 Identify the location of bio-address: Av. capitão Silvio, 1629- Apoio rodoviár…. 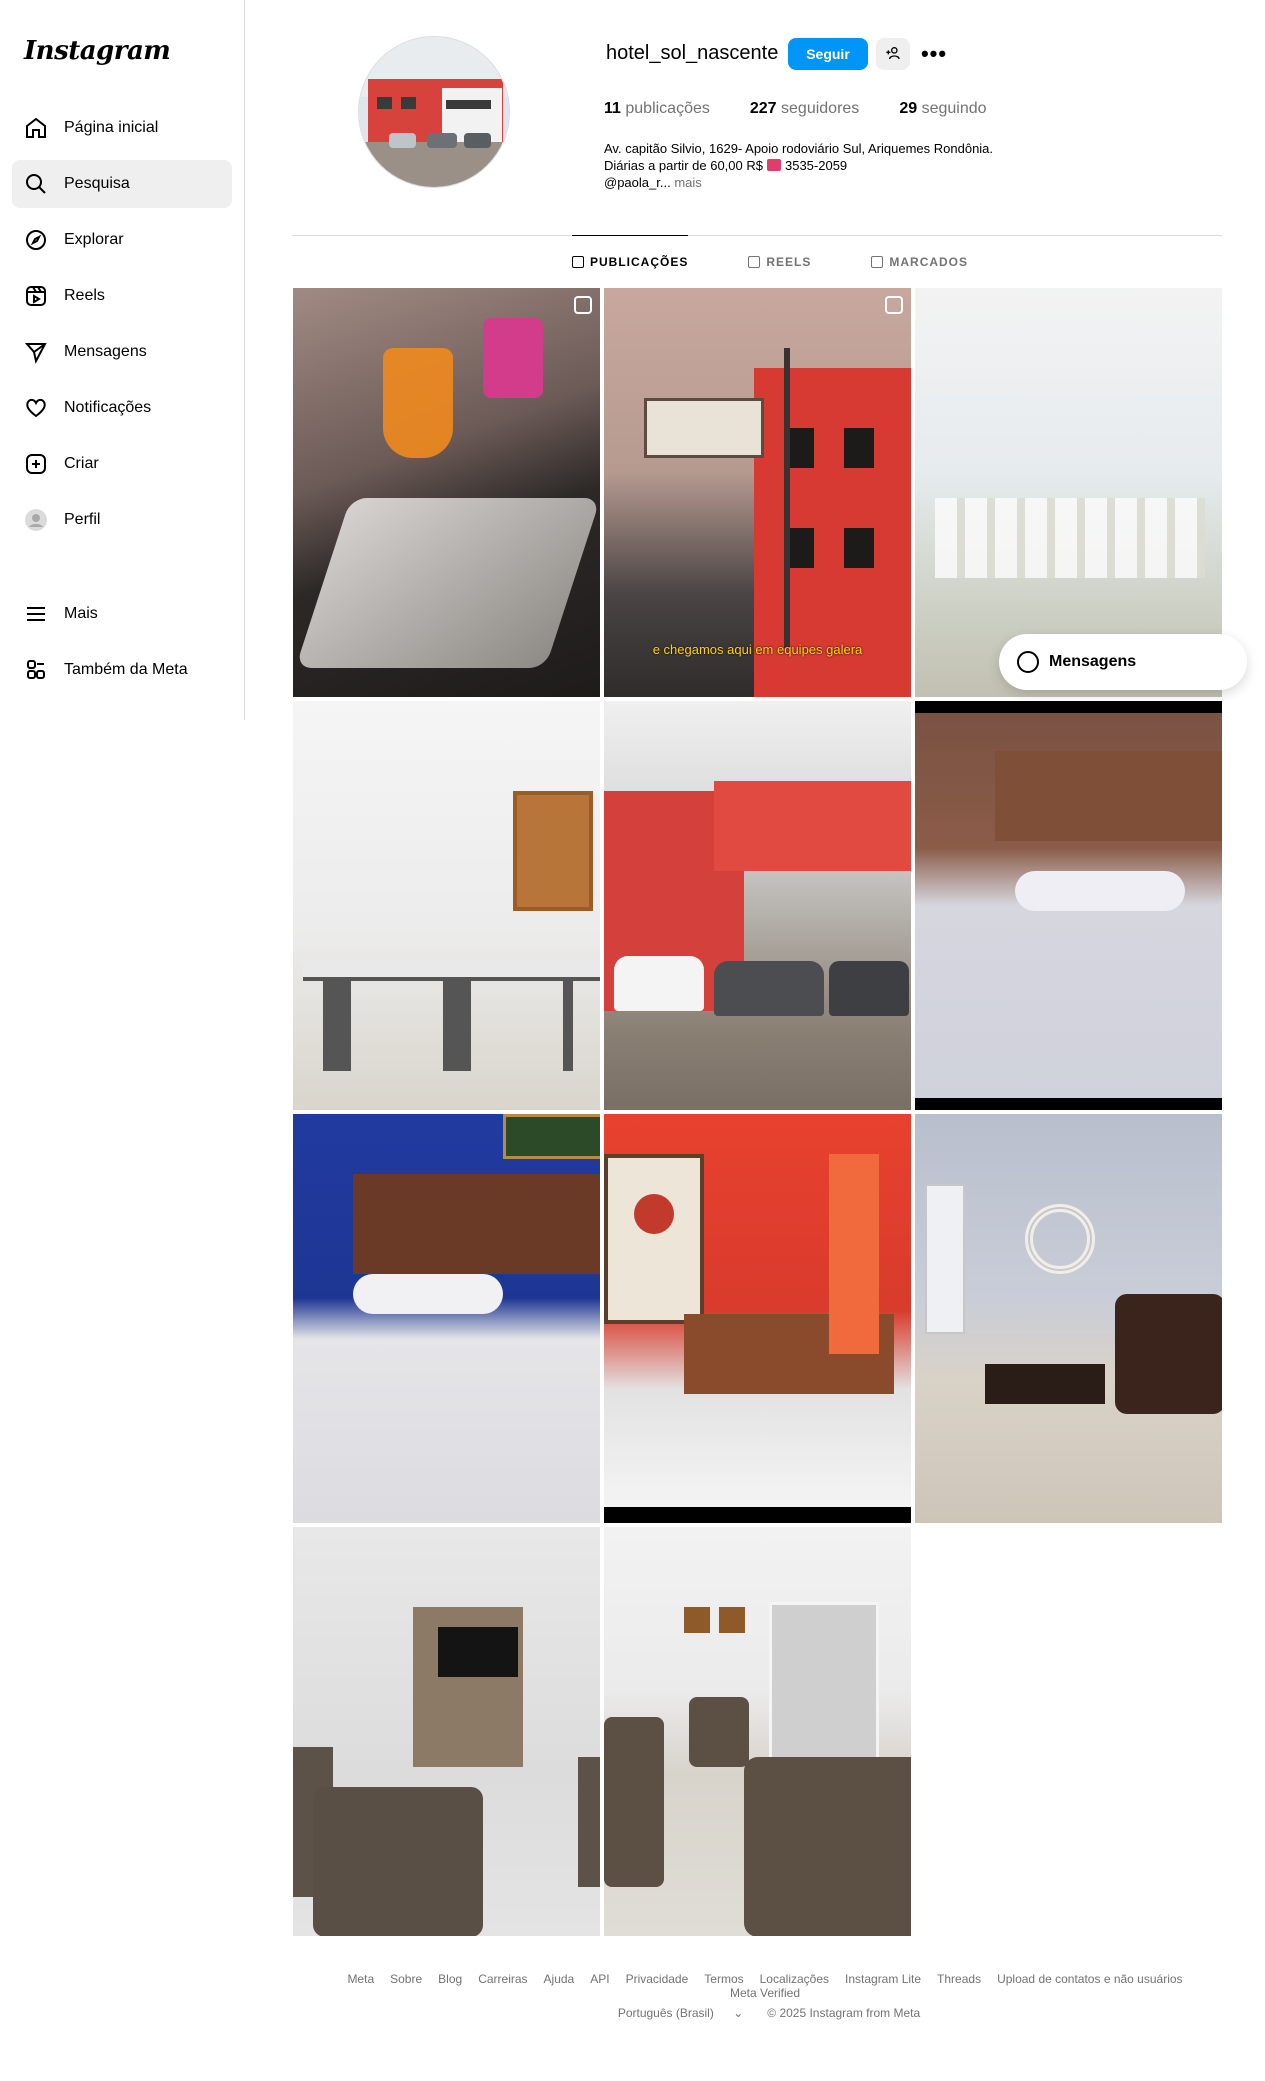
(799, 148).